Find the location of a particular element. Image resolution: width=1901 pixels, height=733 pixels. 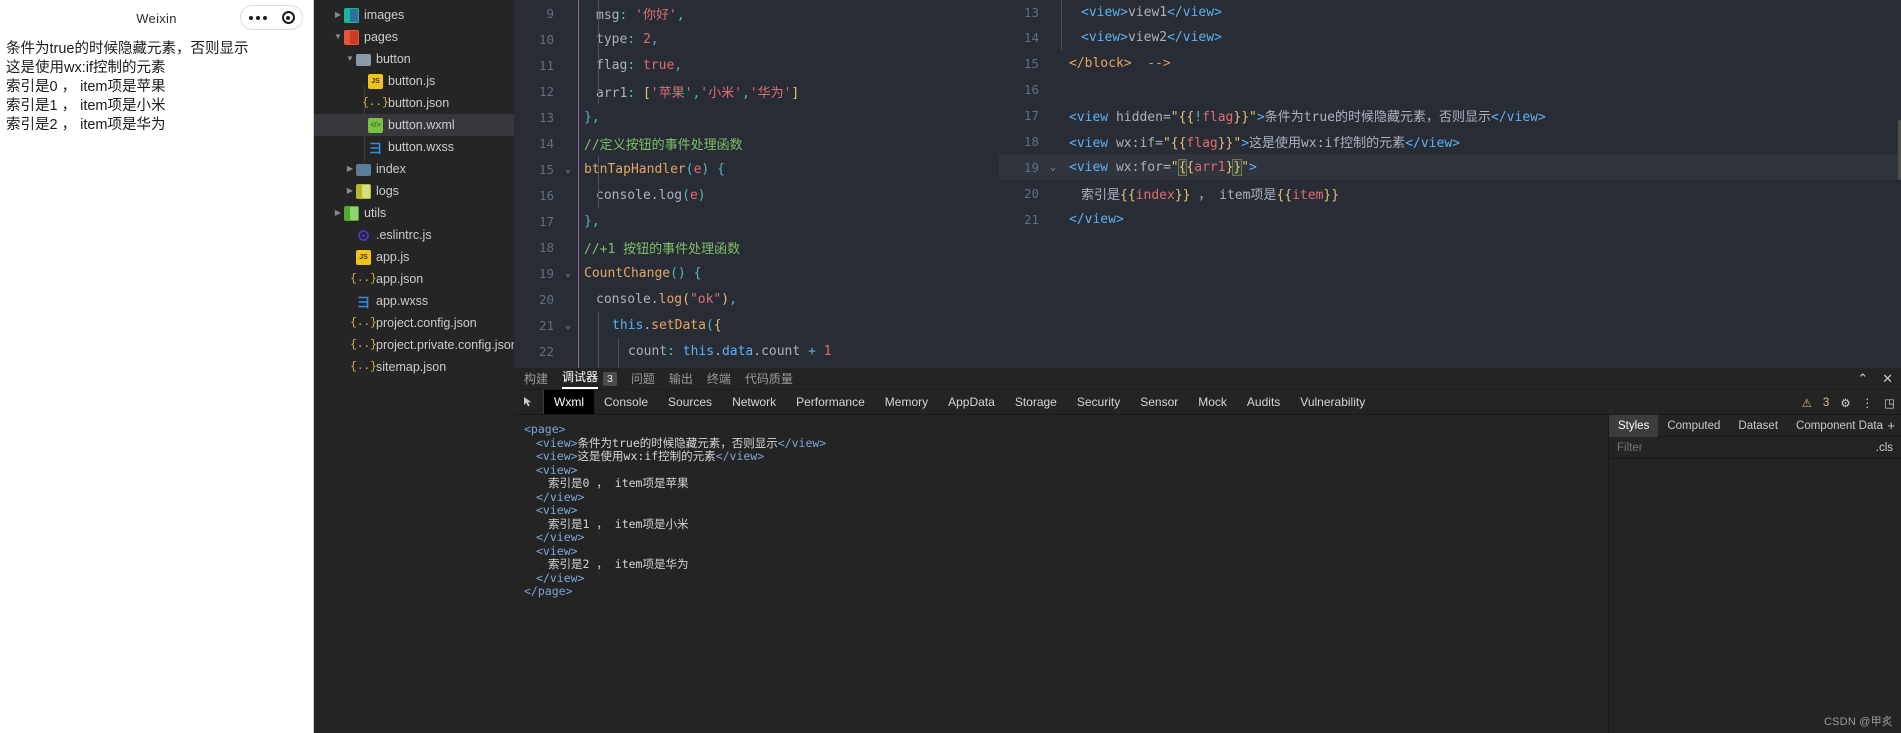

styles-panel-tab: Computed is located at coordinates (1693, 426).